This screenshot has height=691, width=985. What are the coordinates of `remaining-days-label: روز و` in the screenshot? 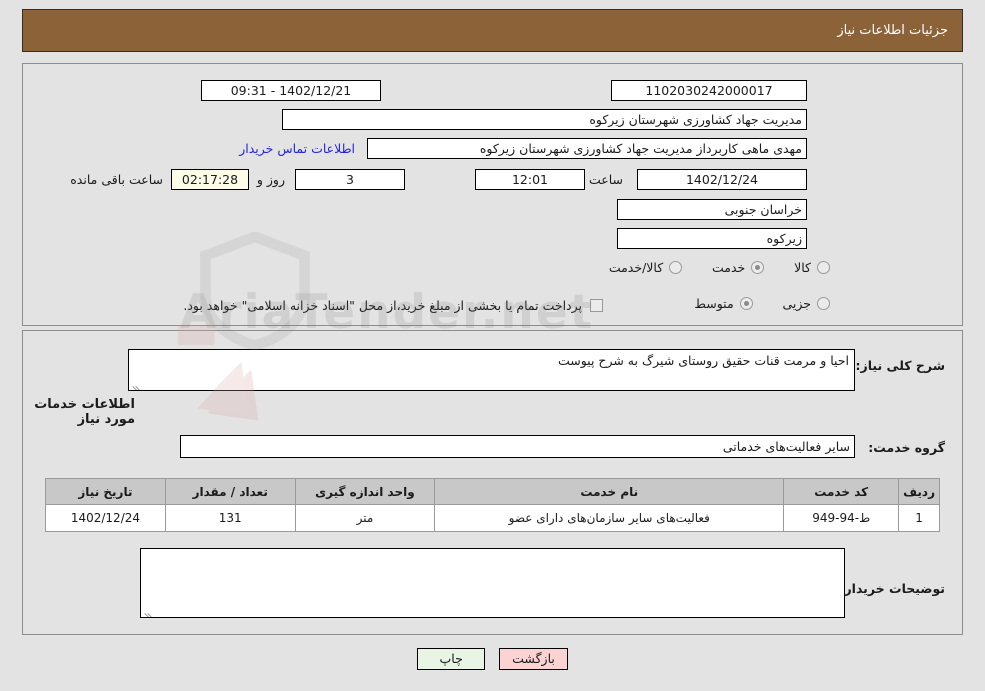 It's located at (270, 179).